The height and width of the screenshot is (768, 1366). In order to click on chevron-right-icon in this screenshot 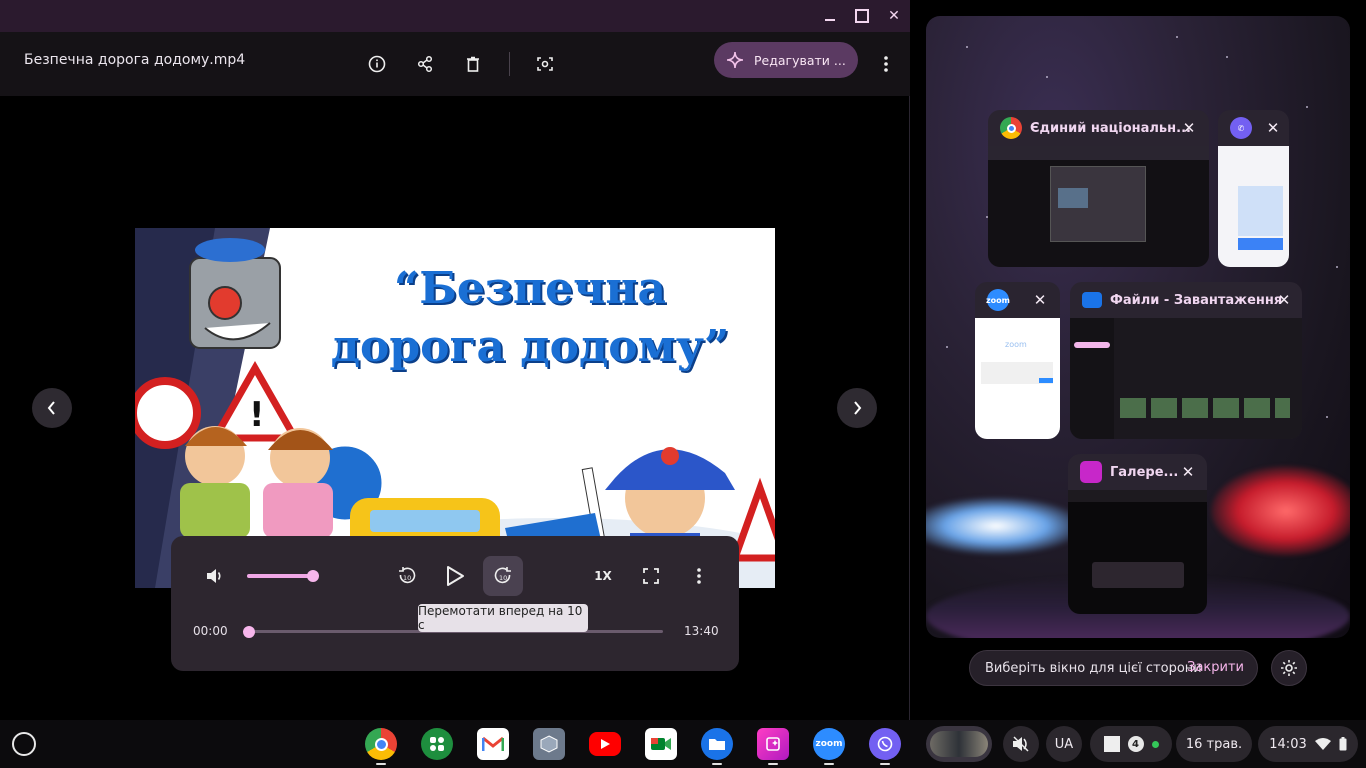, I will do `click(858, 408)`.